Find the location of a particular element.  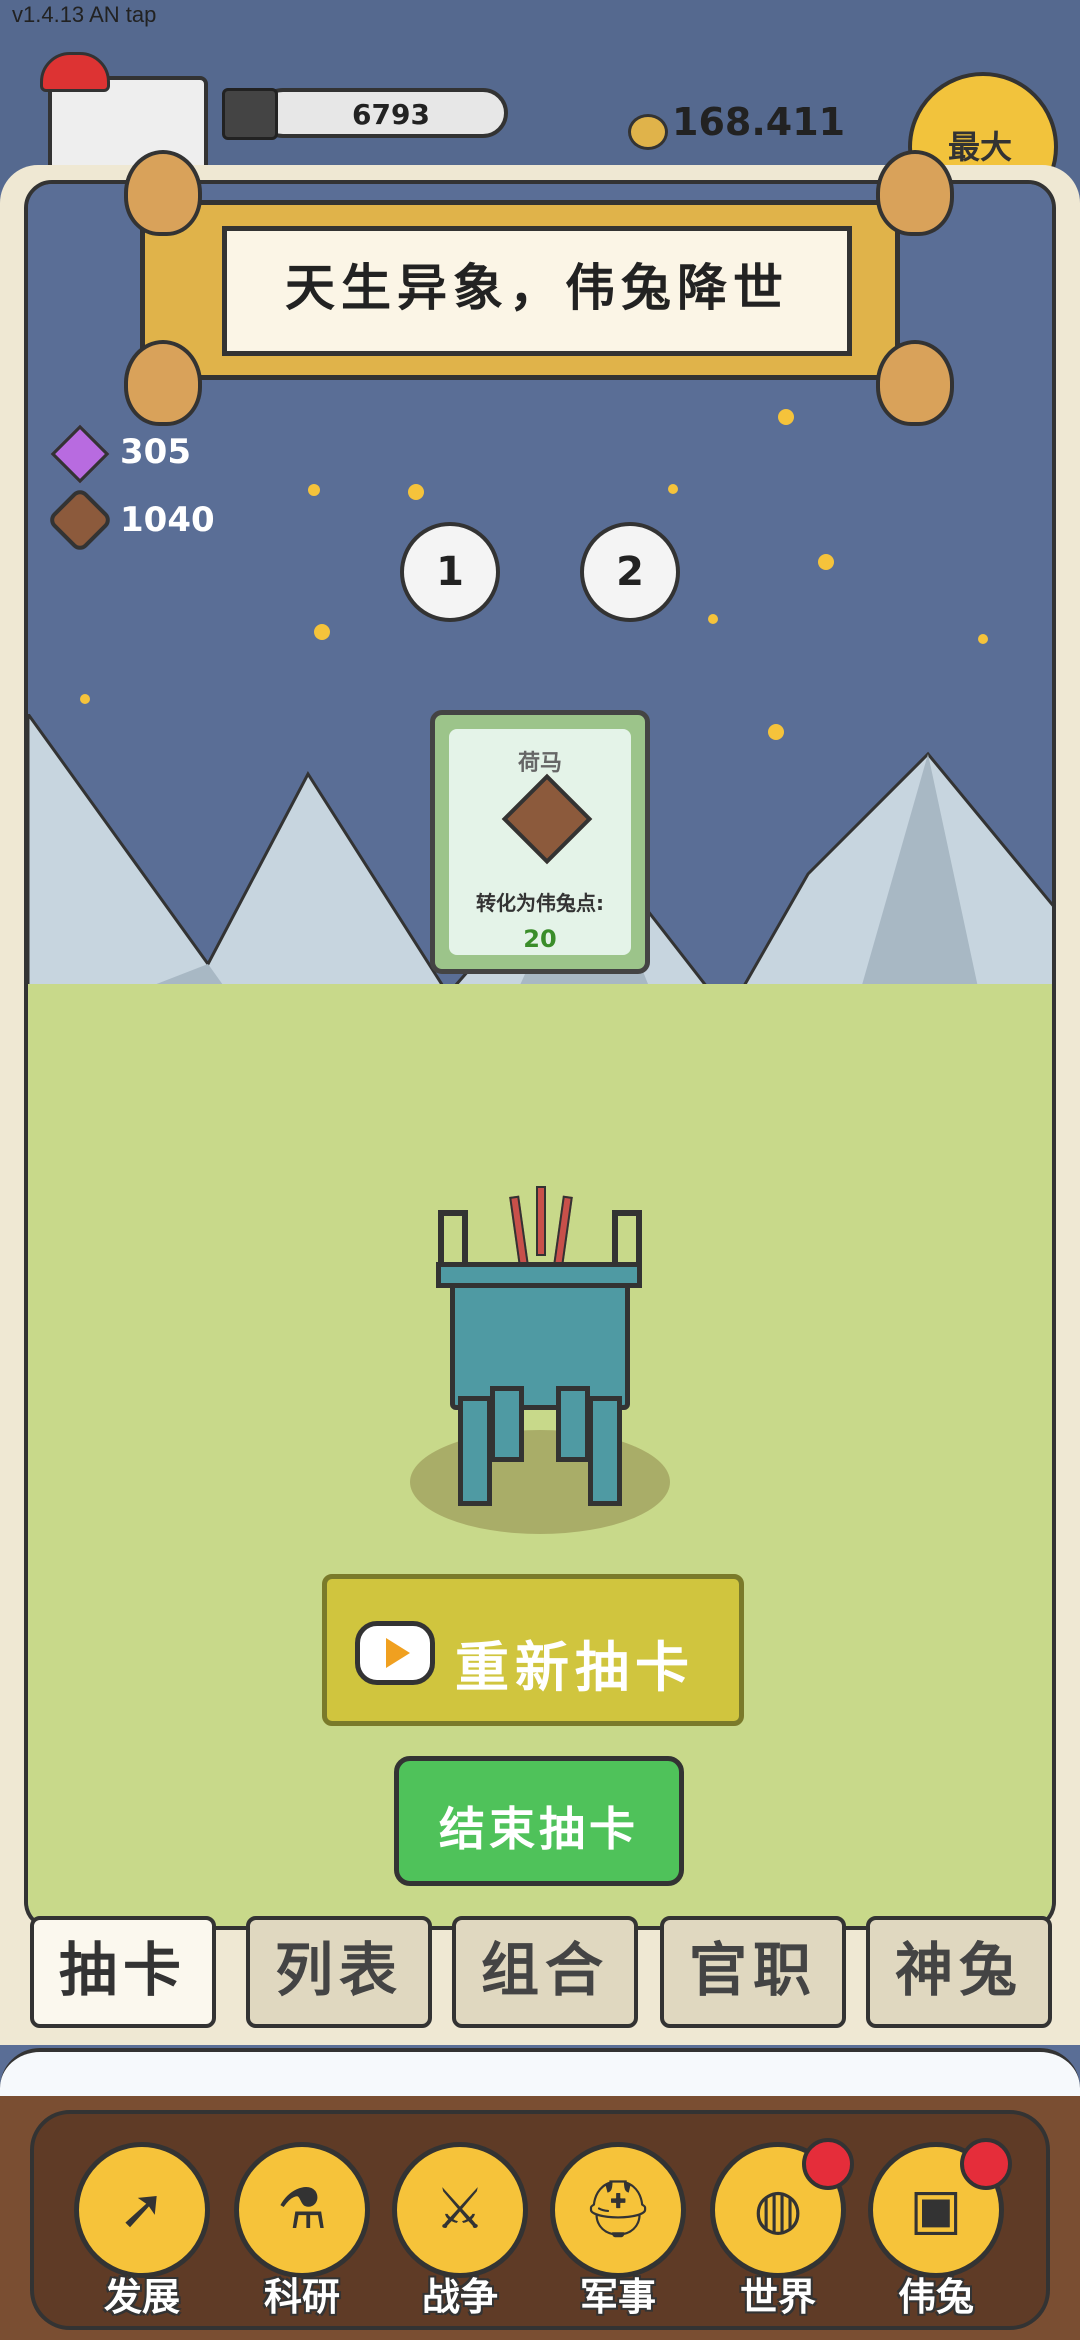

page-title: 天生异象，伟兔降世 is located at coordinates (537, 288).